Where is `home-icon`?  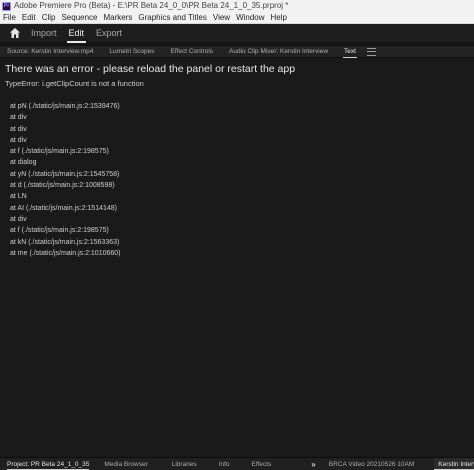 home-icon is located at coordinates (15, 33).